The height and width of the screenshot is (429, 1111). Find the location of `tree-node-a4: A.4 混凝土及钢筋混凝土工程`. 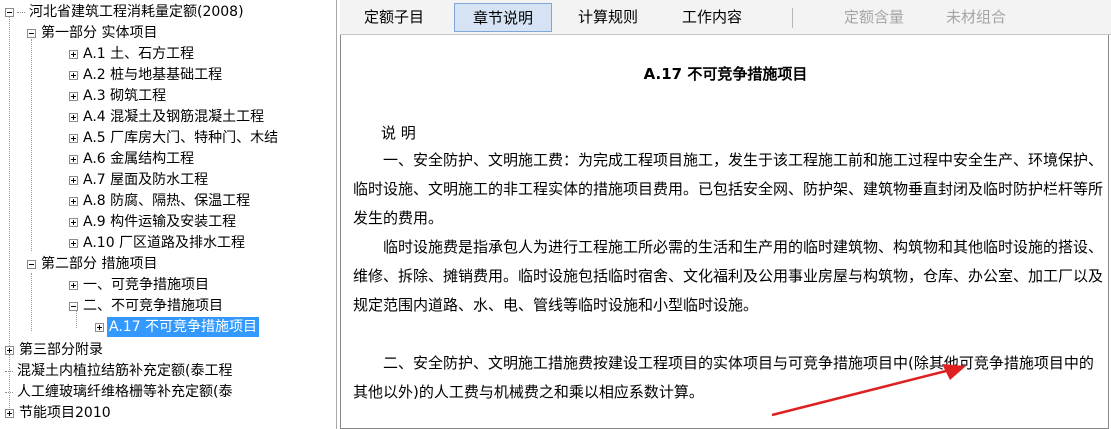

tree-node-a4: A.4 混凝土及钢筋混凝土工程 is located at coordinates (167, 117).